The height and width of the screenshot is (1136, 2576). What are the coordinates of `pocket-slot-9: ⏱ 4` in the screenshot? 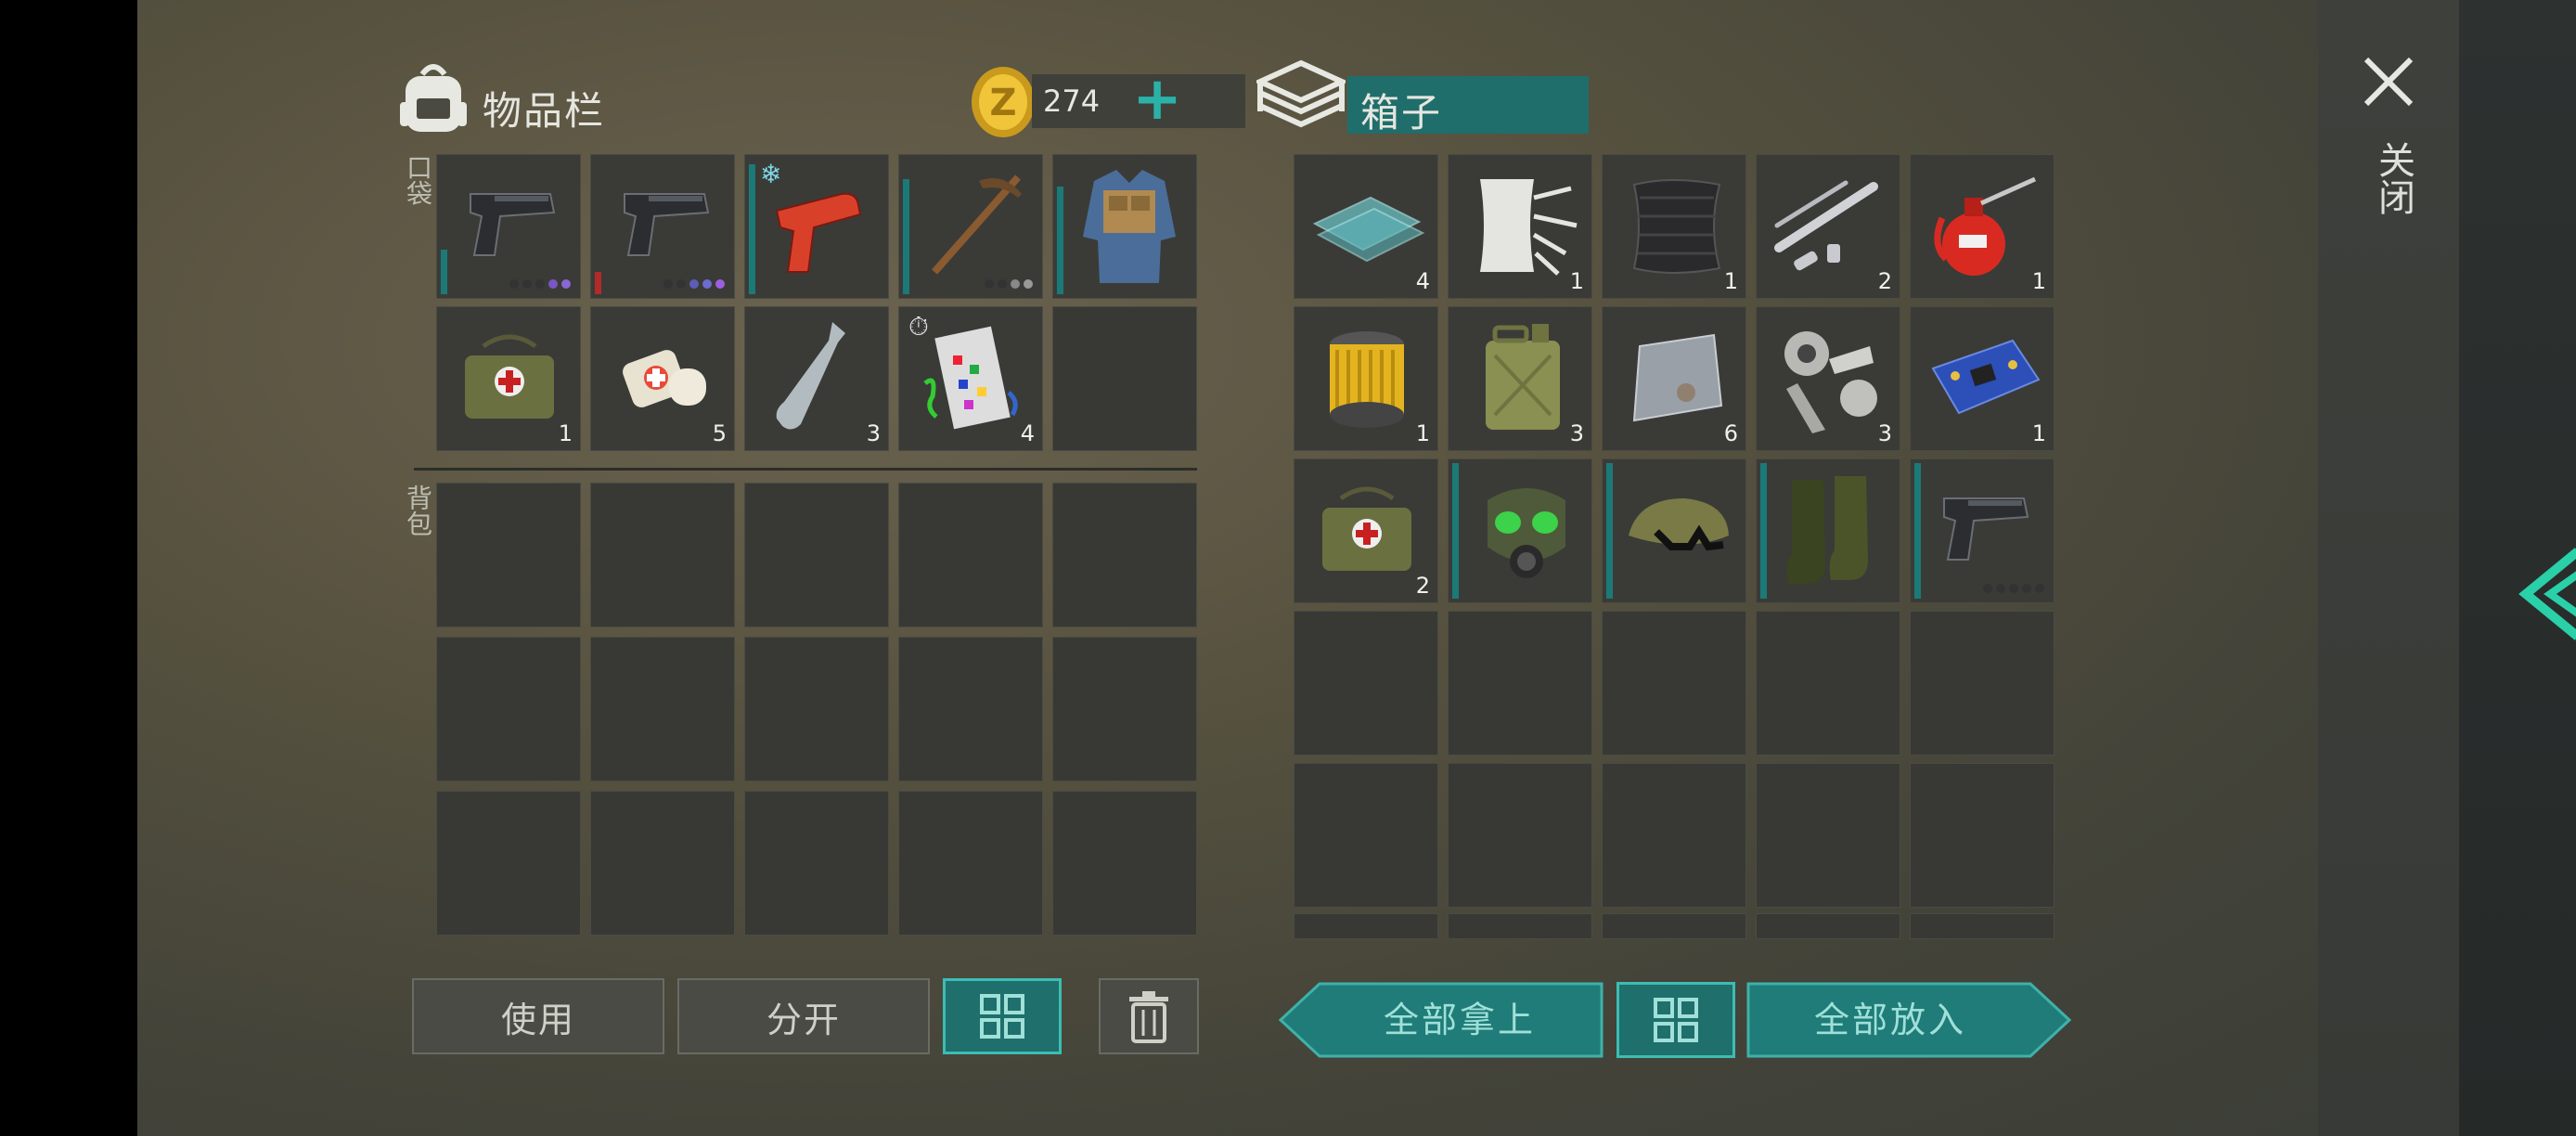 It's located at (970, 378).